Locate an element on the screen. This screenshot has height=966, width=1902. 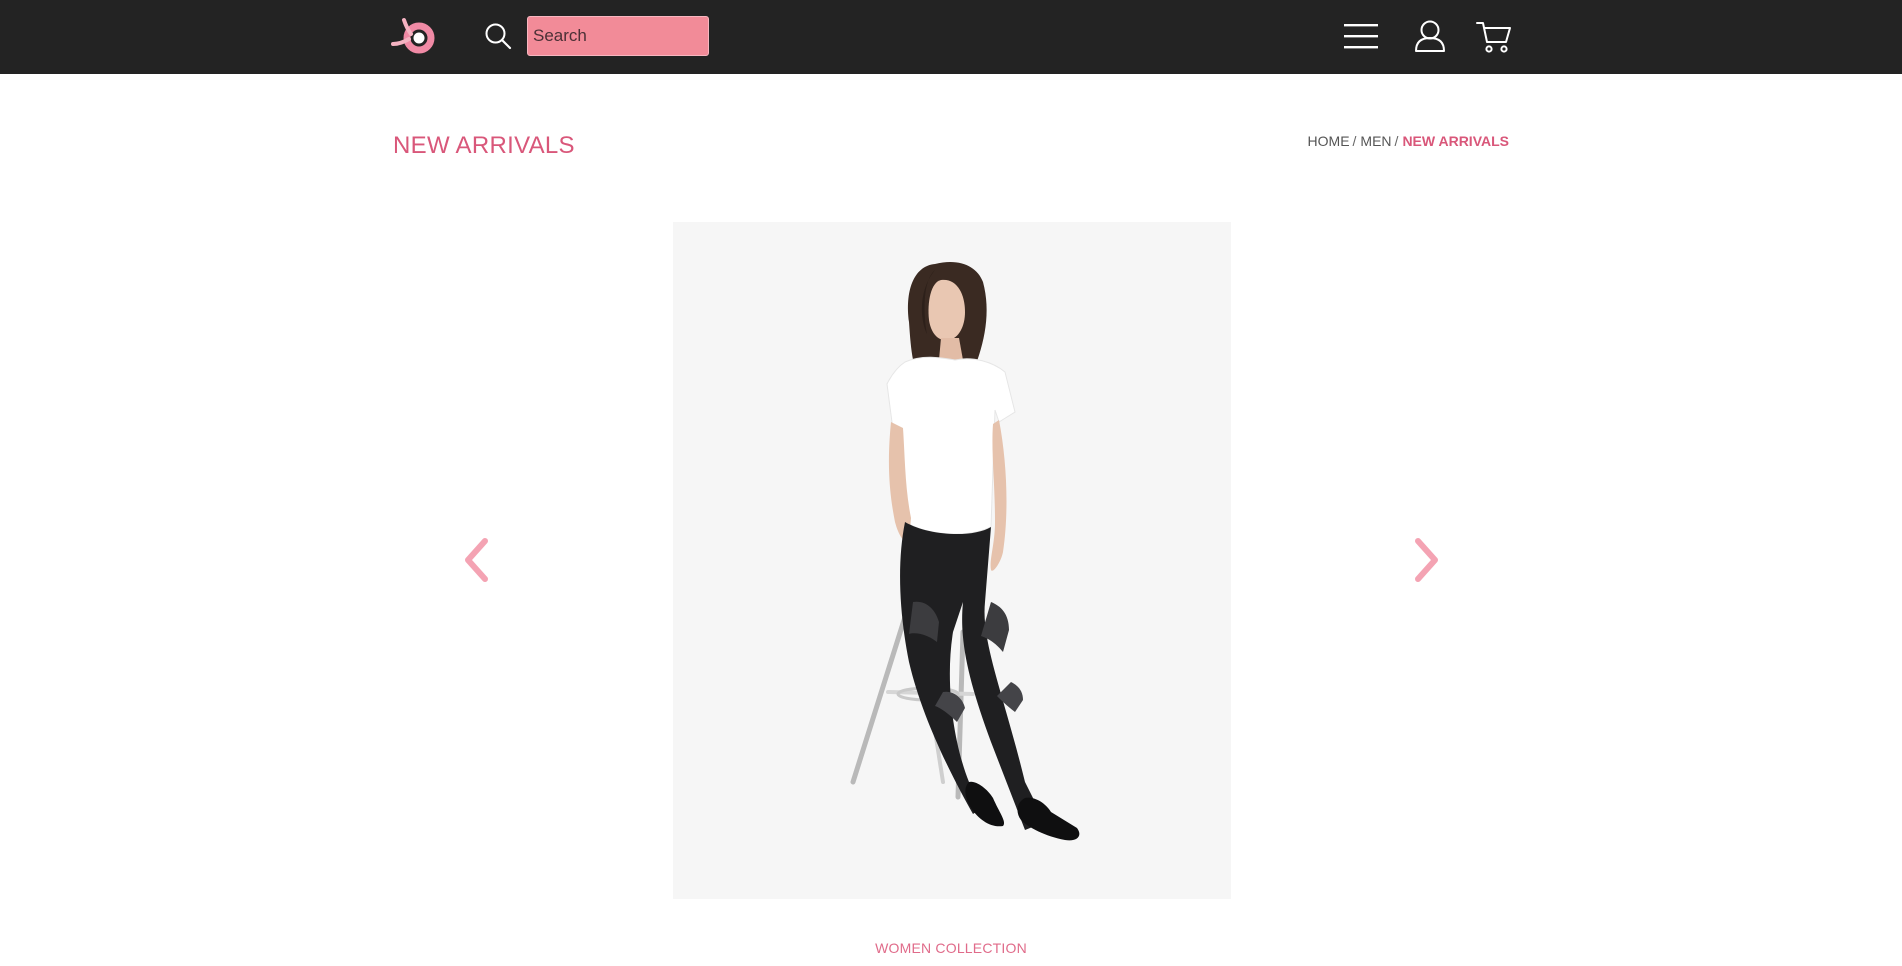
chevron-left-icon is located at coordinates (476, 560).